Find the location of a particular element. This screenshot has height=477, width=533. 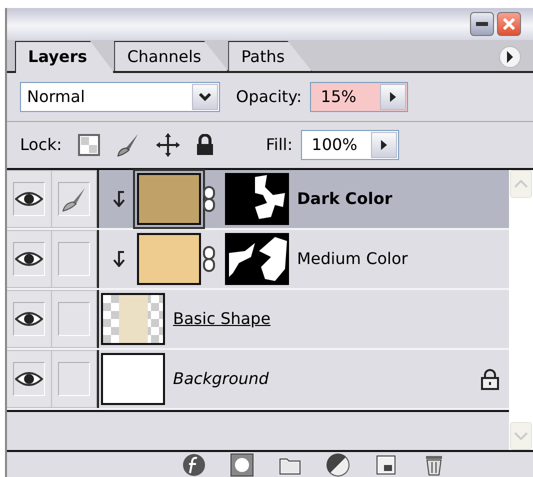

layer-row: Background is located at coordinates (258, 380).